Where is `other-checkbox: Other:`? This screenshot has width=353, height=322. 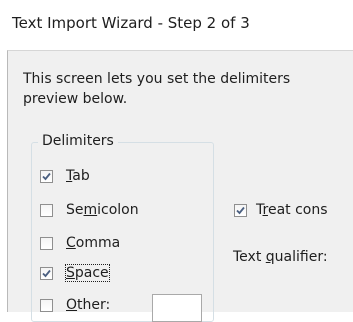 other-checkbox: Other: is located at coordinates (75, 305).